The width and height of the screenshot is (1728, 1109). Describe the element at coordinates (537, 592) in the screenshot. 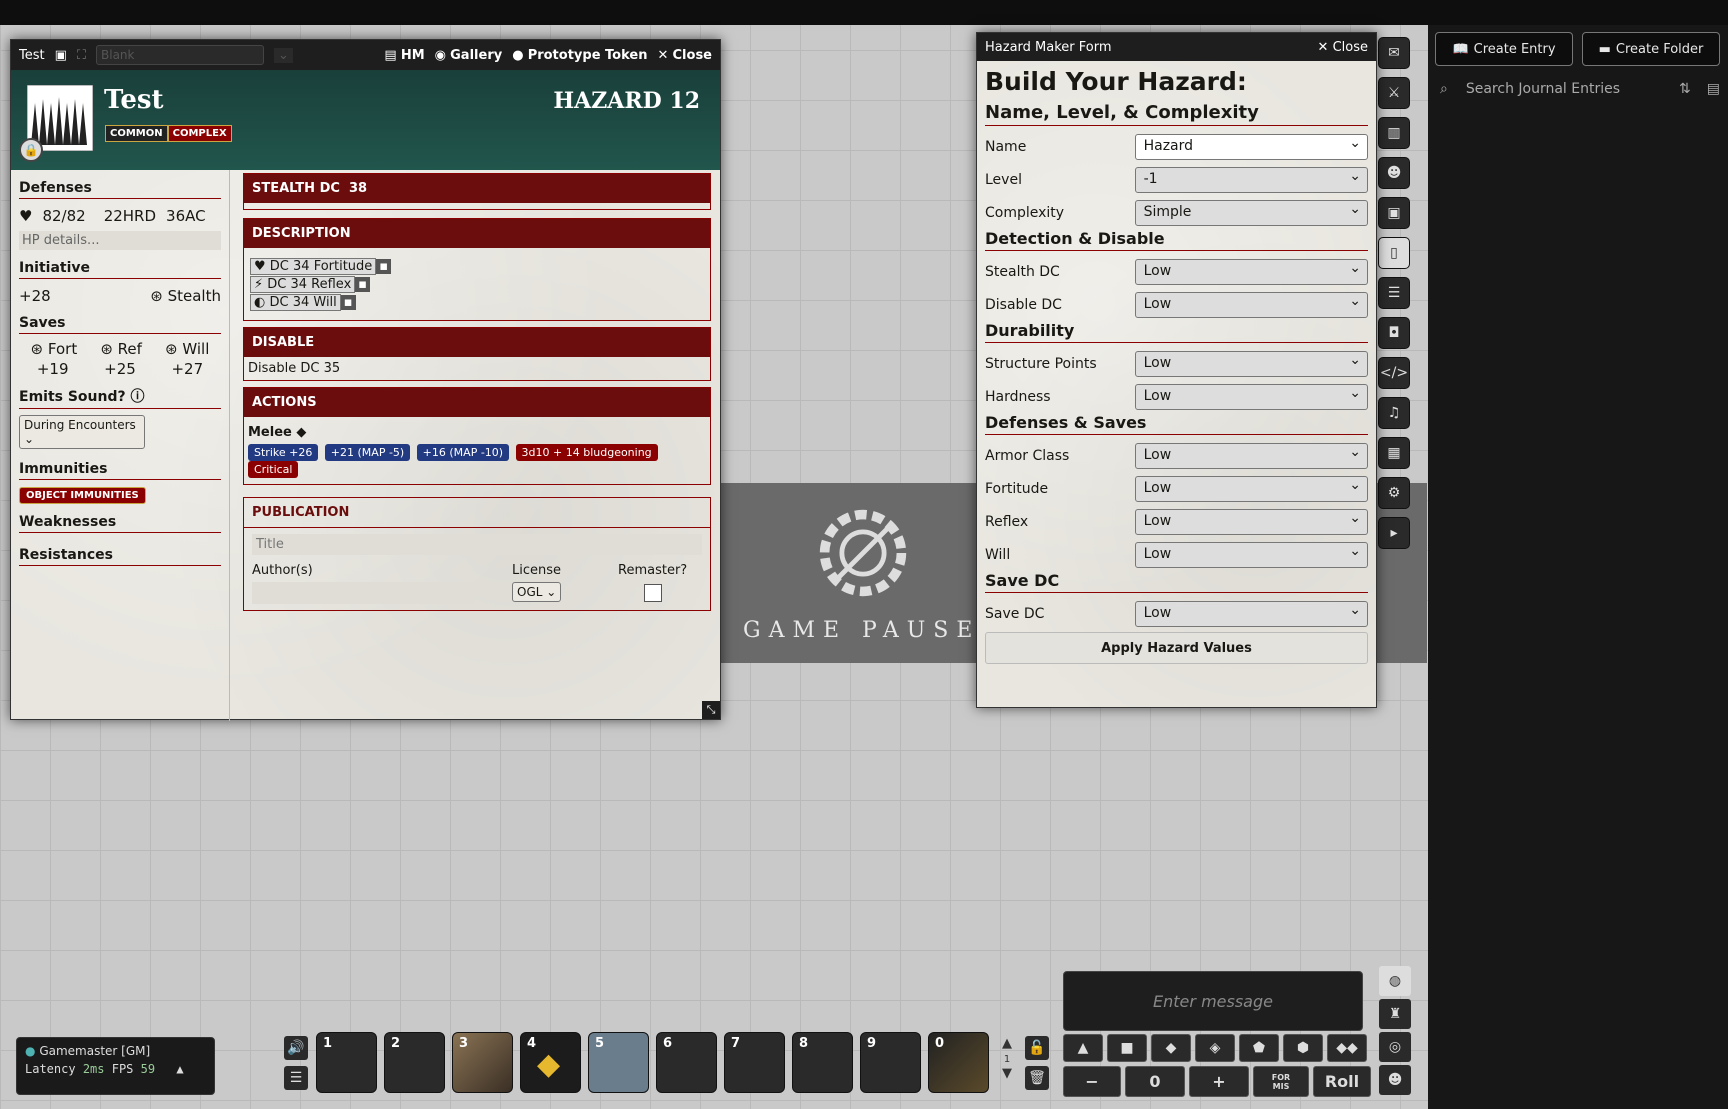

I see `license-select: OGL ⌄` at that location.